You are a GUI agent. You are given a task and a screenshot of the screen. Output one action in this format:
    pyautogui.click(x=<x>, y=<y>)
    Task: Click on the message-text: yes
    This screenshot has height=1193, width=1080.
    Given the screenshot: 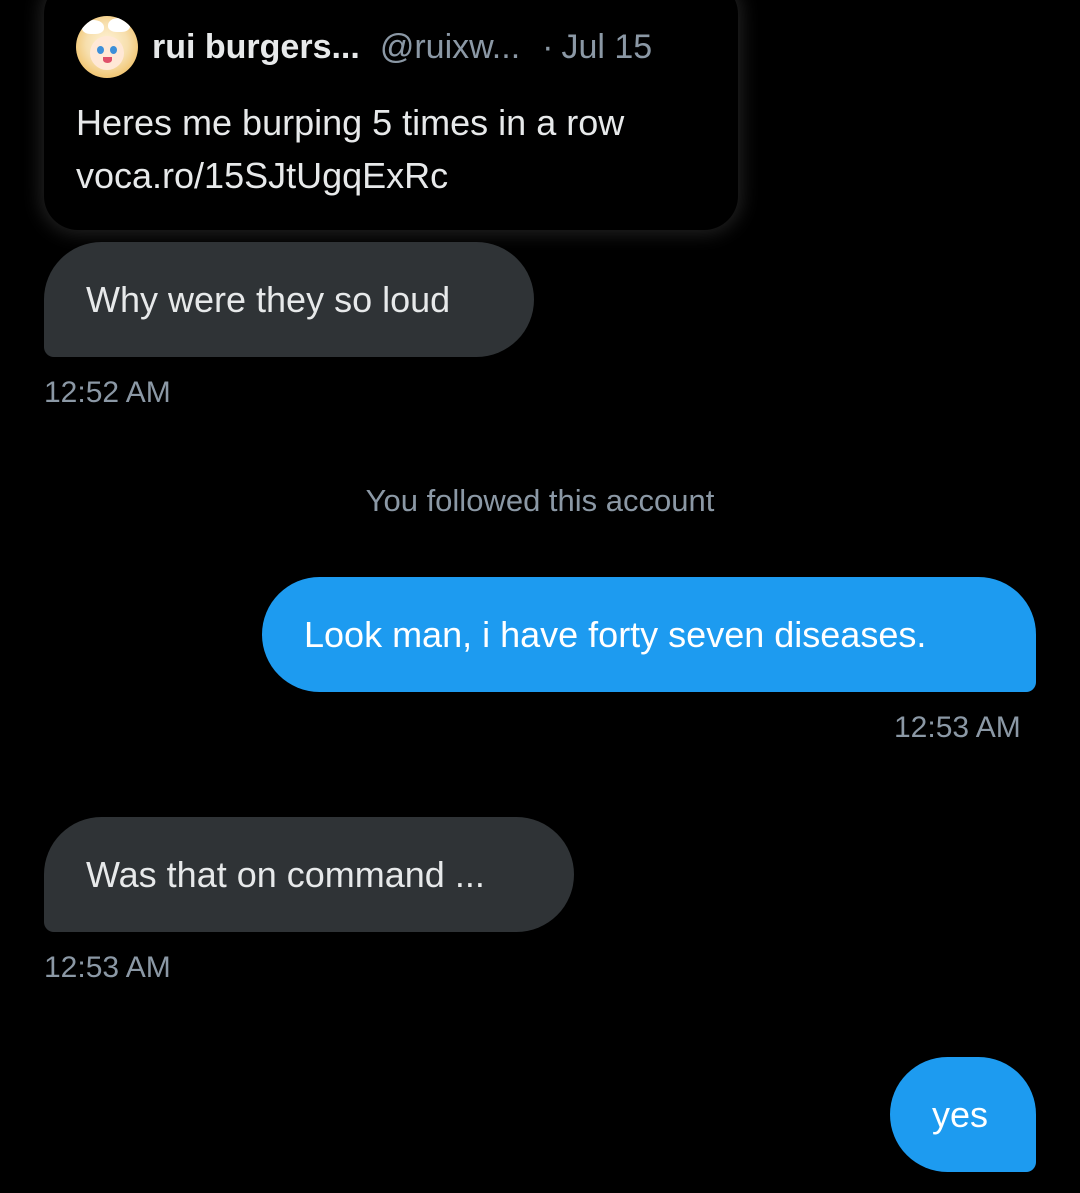 What is the action you would take?
    pyautogui.click(x=960, y=1114)
    